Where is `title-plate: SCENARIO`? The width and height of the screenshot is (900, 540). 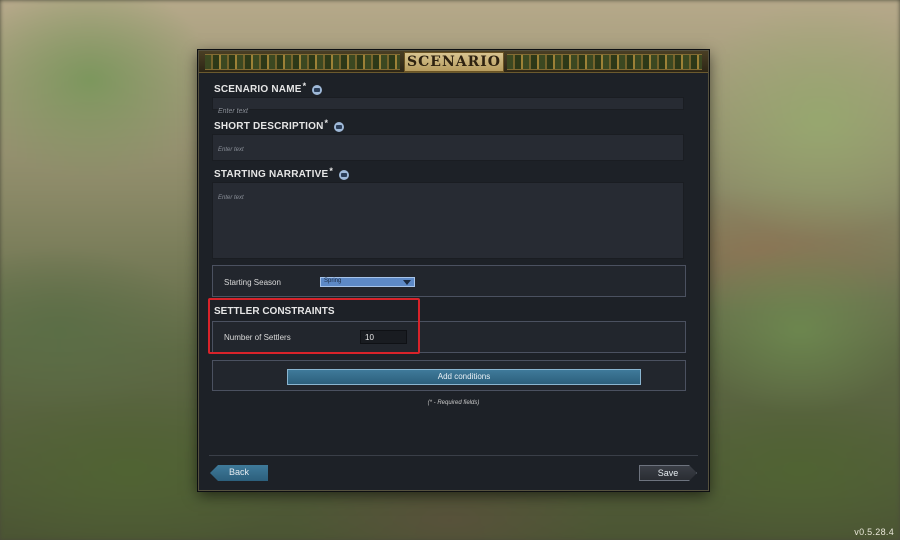
title-plate: SCENARIO is located at coordinates (454, 62).